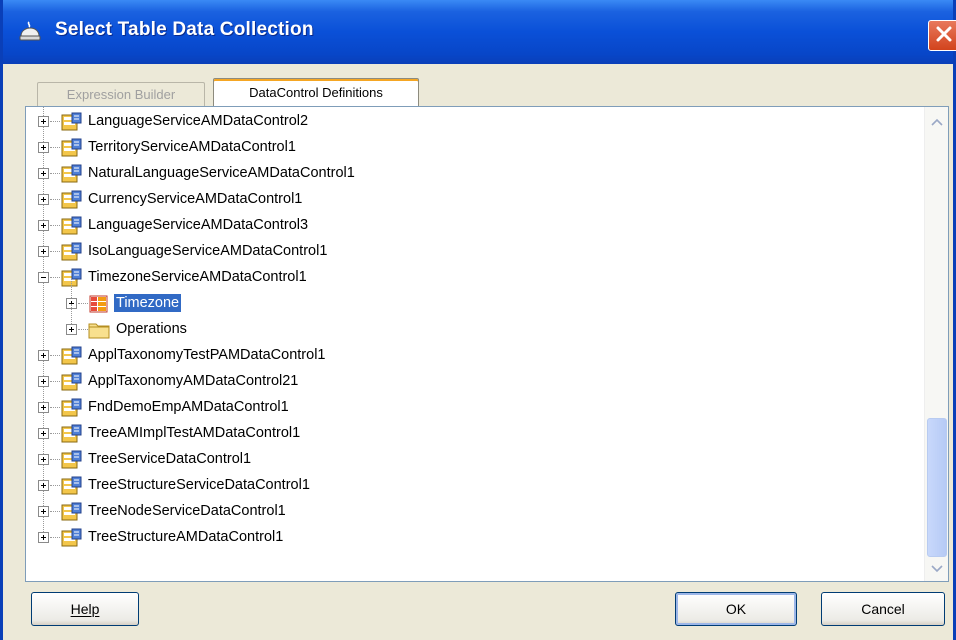 This screenshot has width=956, height=640. I want to click on ok-label: OK, so click(736, 609).